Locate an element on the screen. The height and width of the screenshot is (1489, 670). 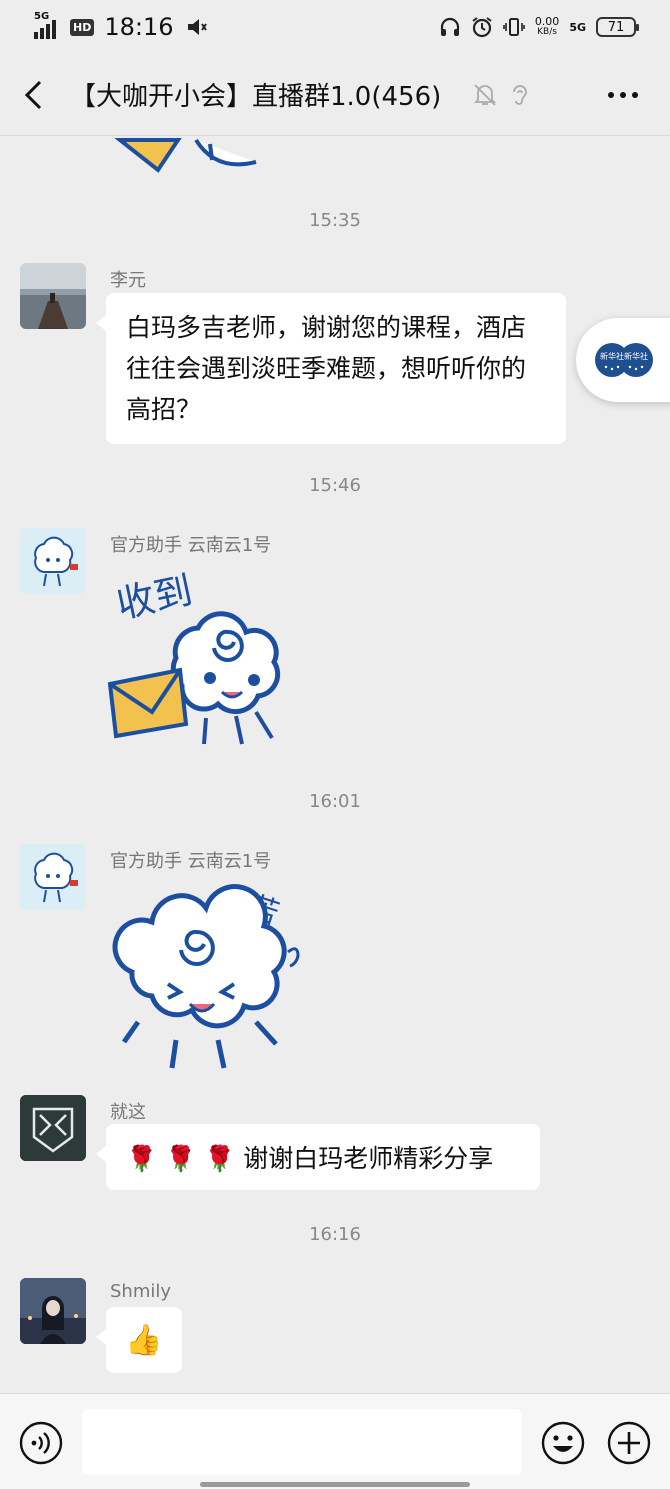
mute-notifications-icon is located at coordinates (485, 95).